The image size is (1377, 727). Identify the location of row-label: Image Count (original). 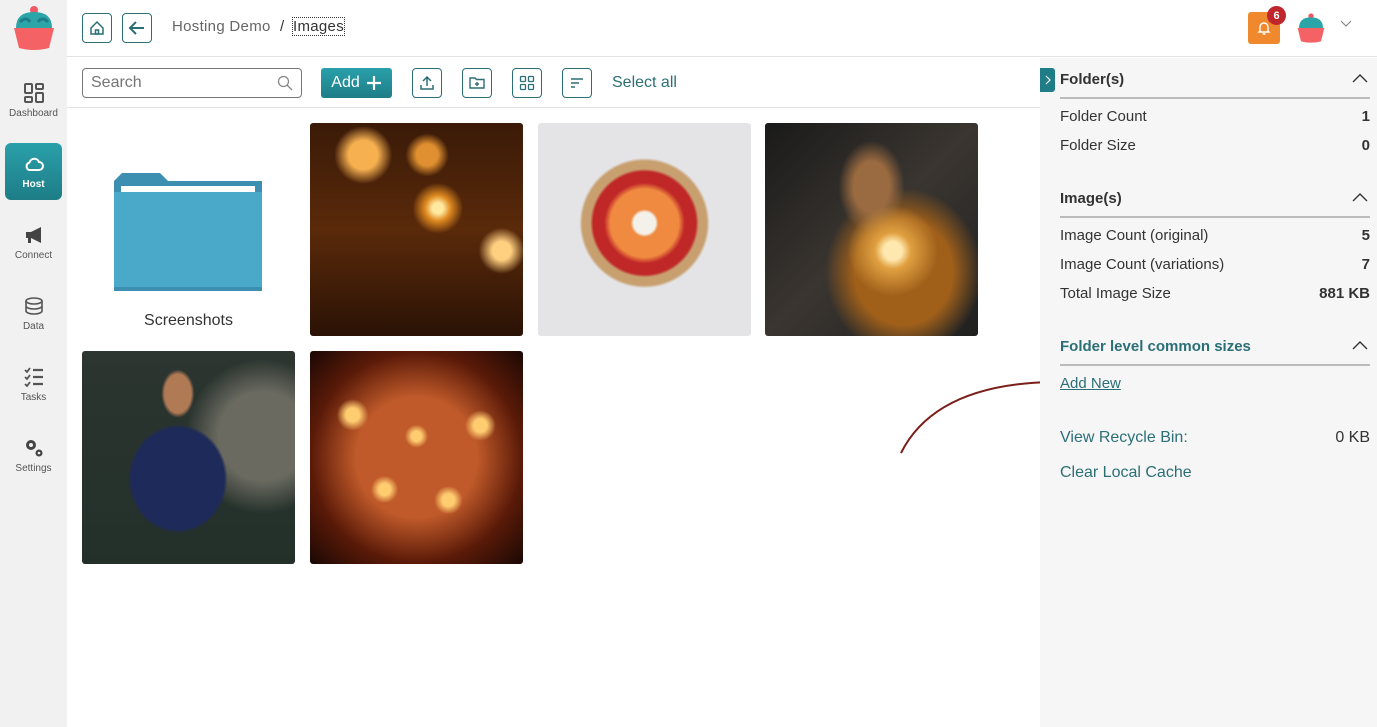
(1134, 235).